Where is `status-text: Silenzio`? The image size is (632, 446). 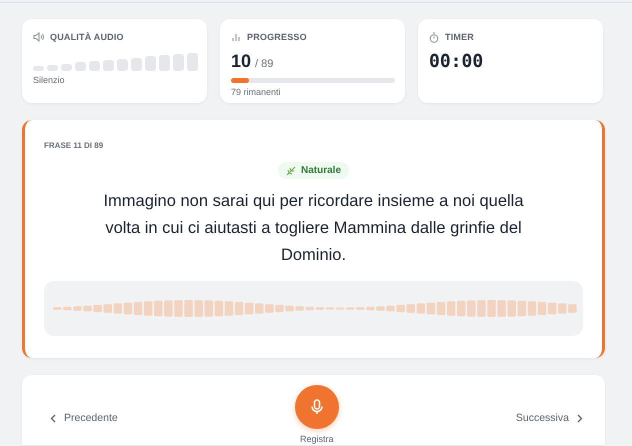 status-text: Silenzio is located at coordinates (49, 80).